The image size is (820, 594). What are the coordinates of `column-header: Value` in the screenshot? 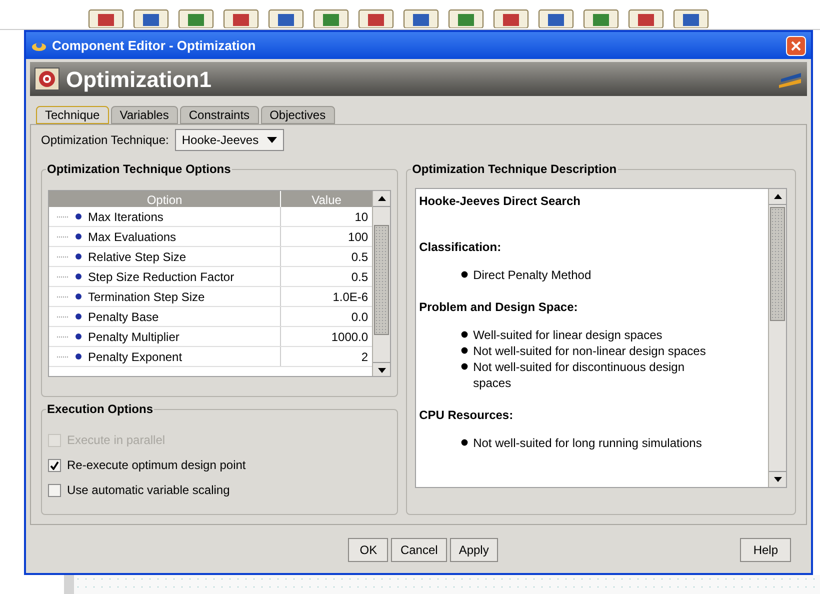 It's located at (326, 199).